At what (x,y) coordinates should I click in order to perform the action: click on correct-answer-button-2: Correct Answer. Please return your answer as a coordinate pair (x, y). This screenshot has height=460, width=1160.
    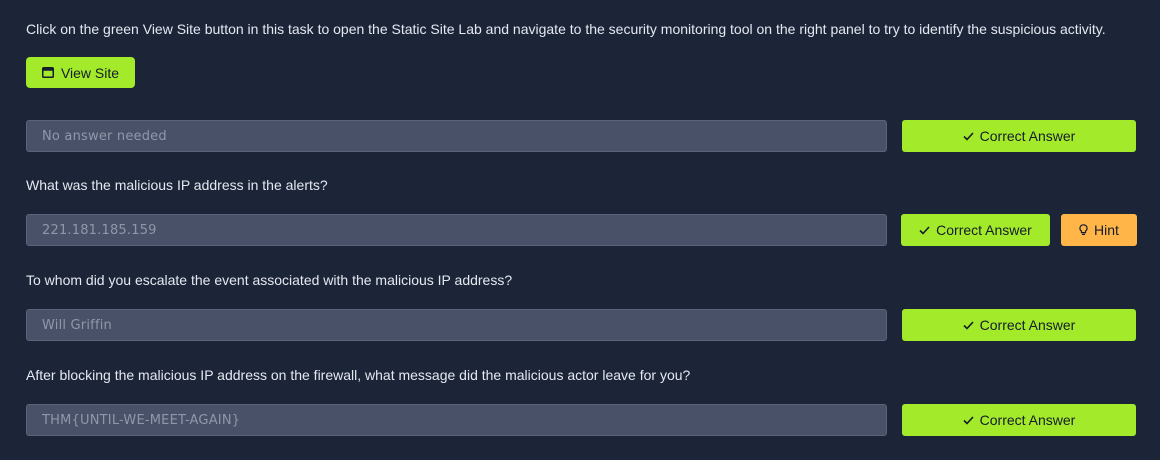
    Looking at the image, I should click on (975, 230).